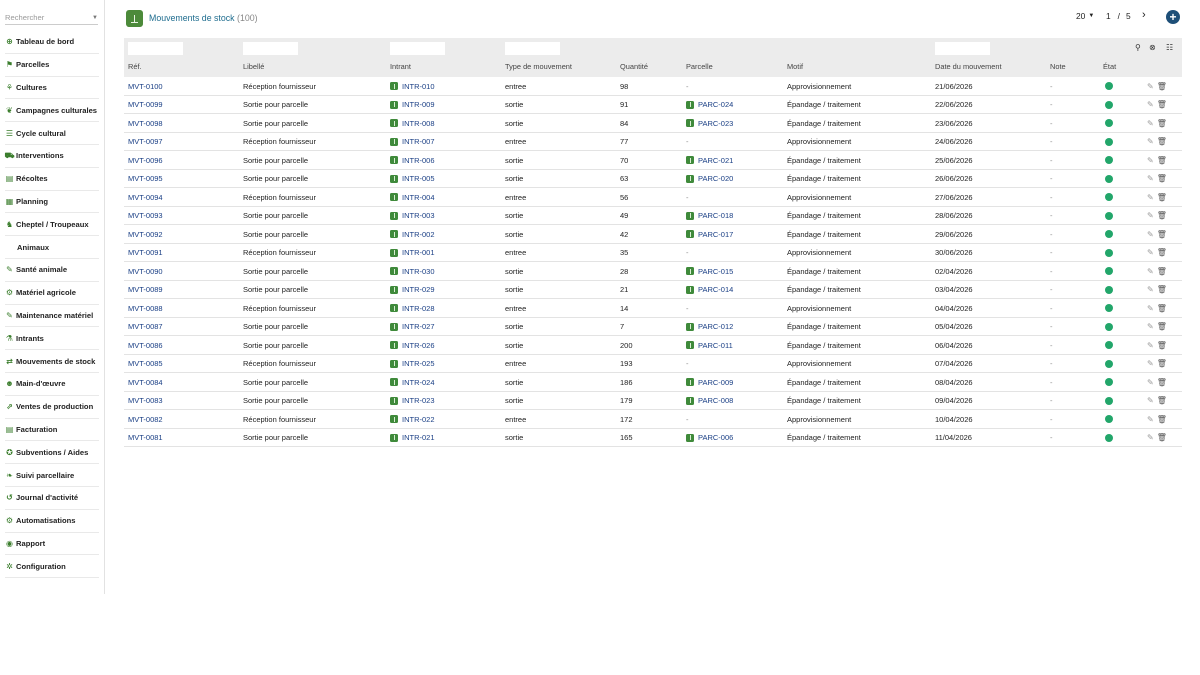  Describe the element at coordinates (715, 104) in the screenshot. I see `parcelle-link: PARC-024` at that location.